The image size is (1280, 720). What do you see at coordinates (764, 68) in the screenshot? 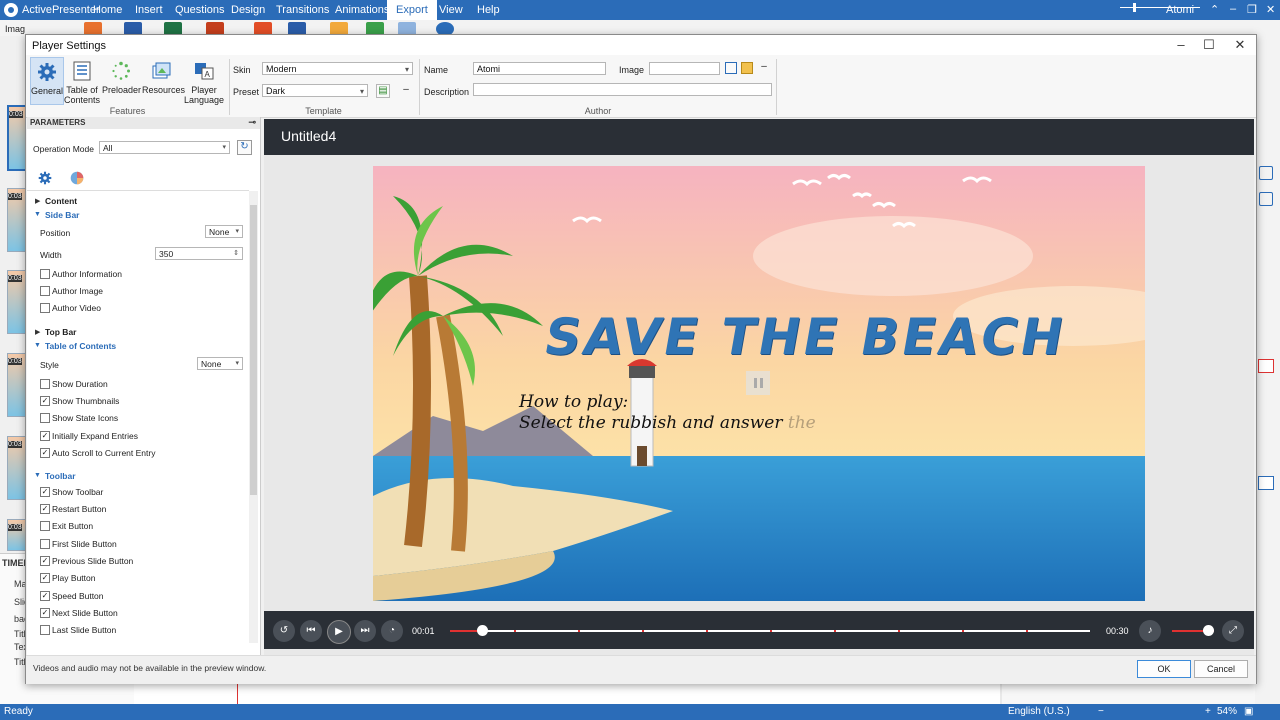
I see `remove-image-icon: –` at bounding box center [764, 68].